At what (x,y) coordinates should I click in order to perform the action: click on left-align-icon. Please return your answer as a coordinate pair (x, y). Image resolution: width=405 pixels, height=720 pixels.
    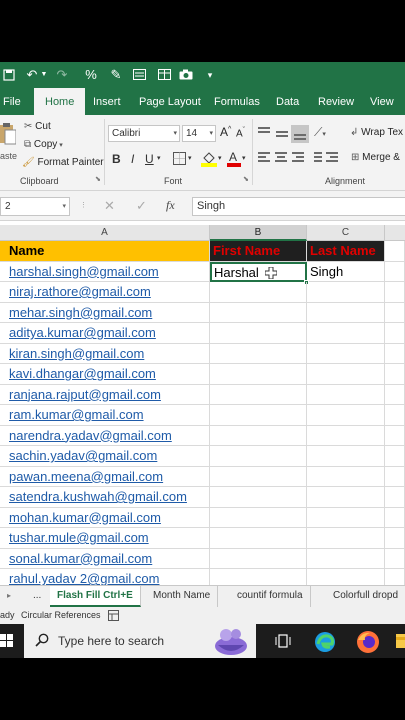
    Looking at the image, I should click on (264, 158).